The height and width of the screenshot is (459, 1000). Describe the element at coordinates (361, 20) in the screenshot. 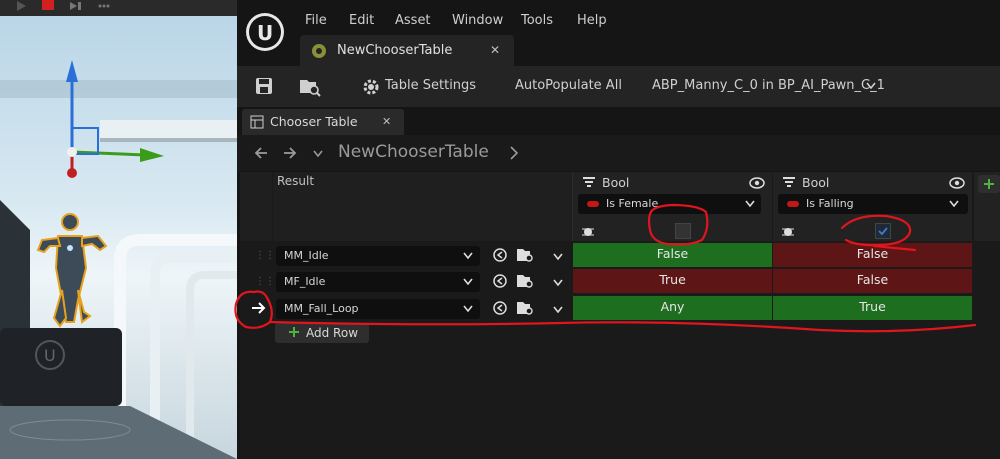

I see `menu-edit: Edit` at that location.